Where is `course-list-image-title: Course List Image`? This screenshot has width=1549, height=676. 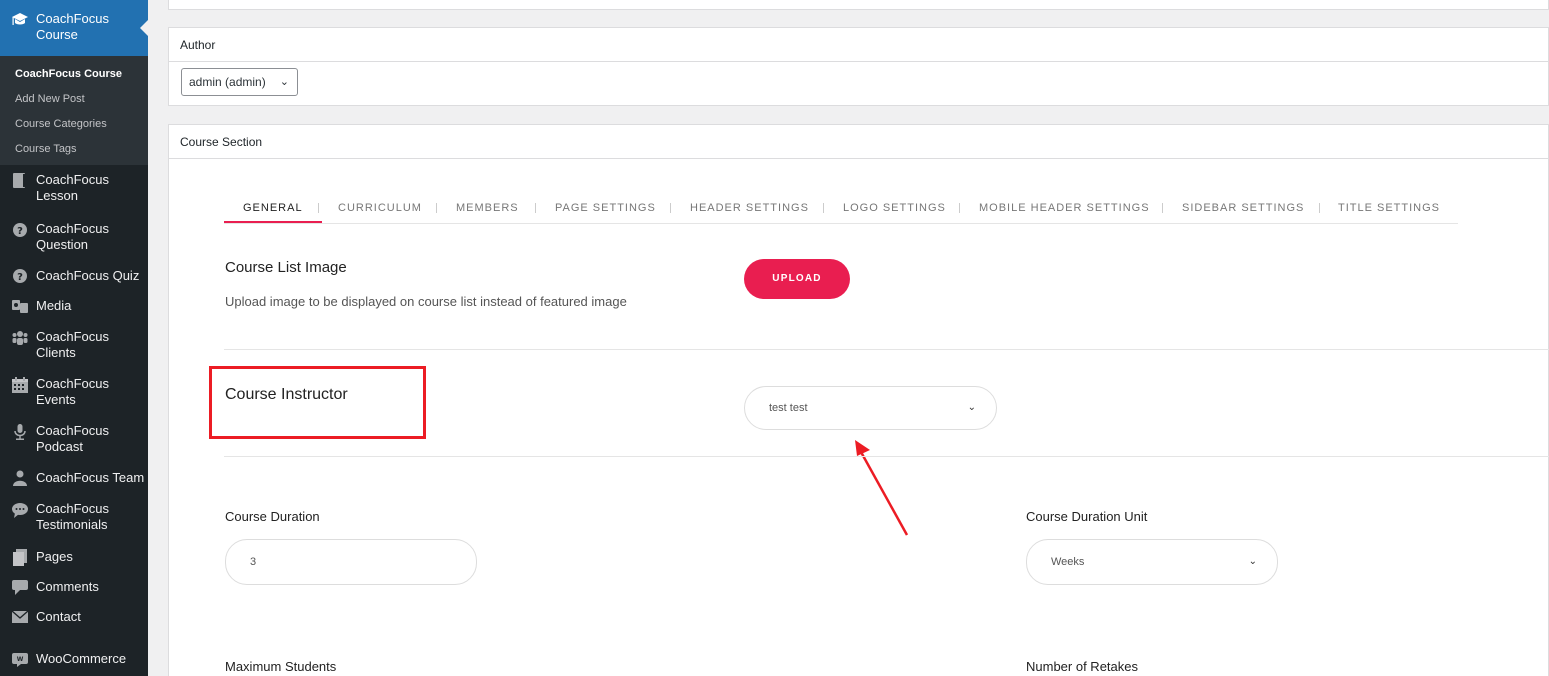
course-list-image-title: Course List Image is located at coordinates (286, 267).